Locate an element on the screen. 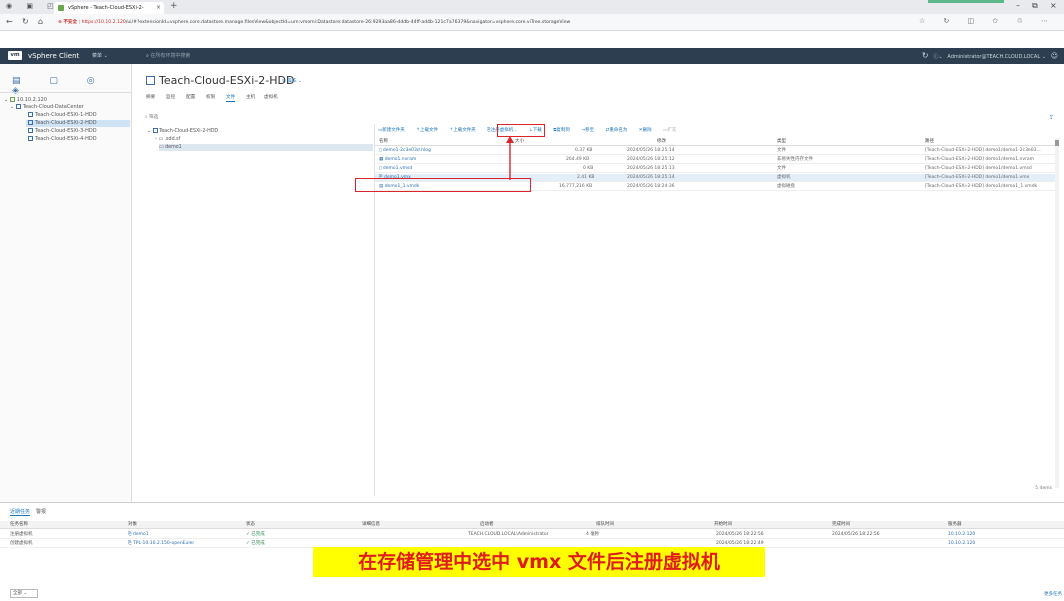  task-queued: 4 毫秒 is located at coordinates (593, 534).